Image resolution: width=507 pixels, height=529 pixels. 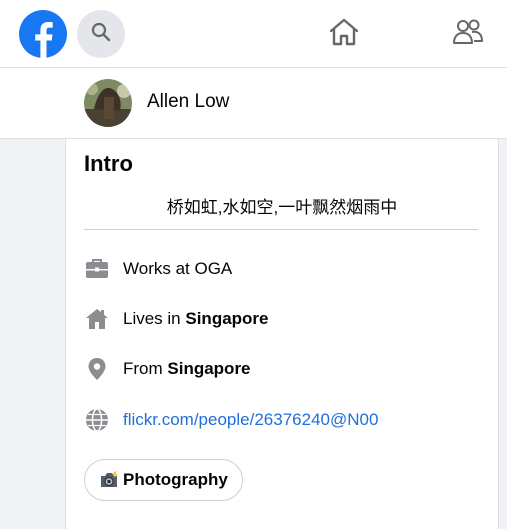 I want to click on search-button, so click(x=101, y=34).